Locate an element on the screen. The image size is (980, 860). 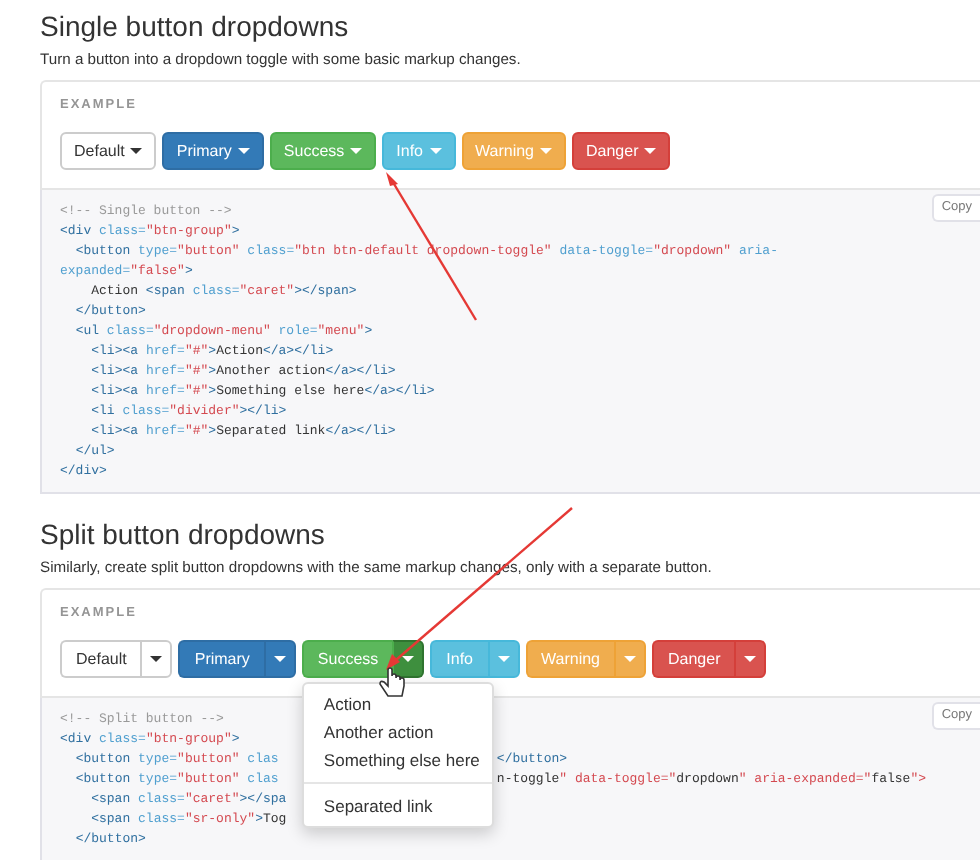
menu-item: Another action is located at coordinates (397, 732).